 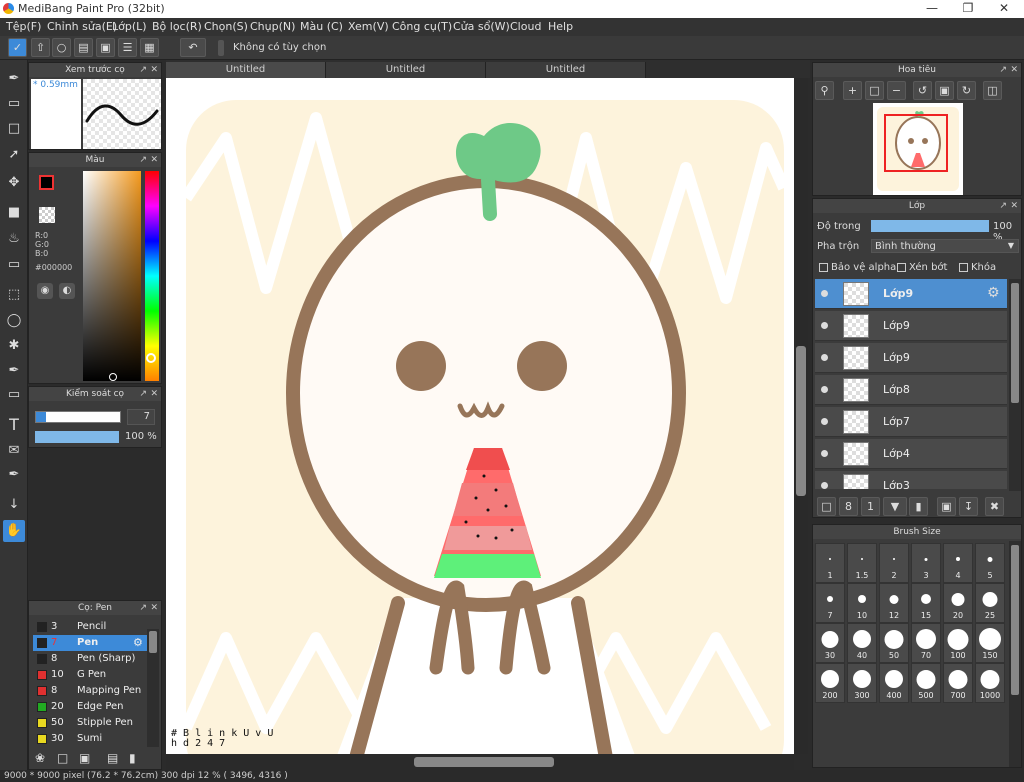 What do you see at coordinates (14, 425) in the screenshot?
I see `text-tool-icon: T` at bounding box center [14, 425].